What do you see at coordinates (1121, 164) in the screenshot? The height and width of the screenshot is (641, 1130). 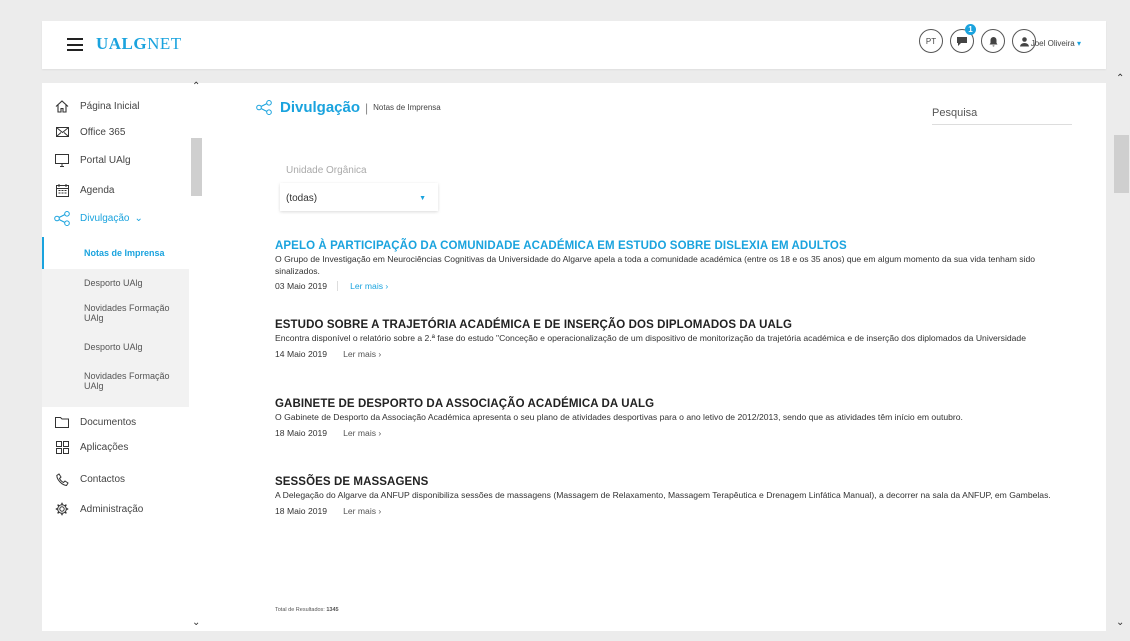 I see `main-scroll-thumb` at bounding box center [1121, 164].